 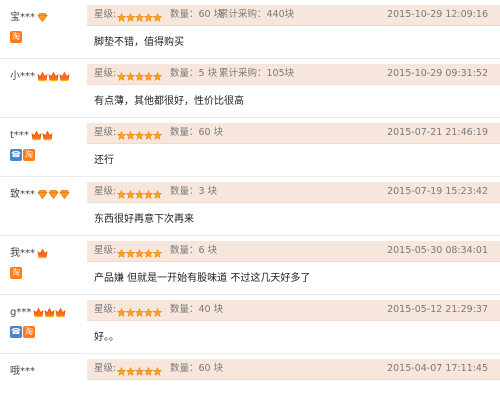 I want to click on reviewer-name: 致***, so click(x=40, y=195).